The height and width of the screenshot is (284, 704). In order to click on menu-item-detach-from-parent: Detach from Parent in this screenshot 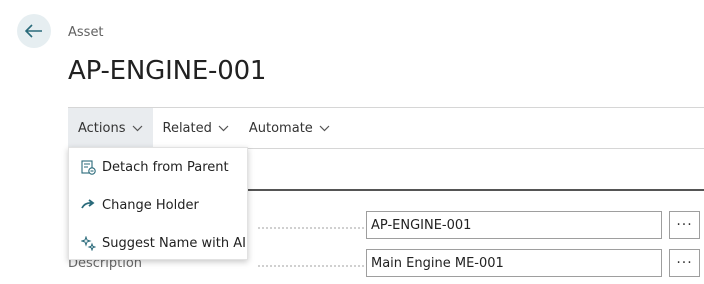, I will do `click(158, 167)`.